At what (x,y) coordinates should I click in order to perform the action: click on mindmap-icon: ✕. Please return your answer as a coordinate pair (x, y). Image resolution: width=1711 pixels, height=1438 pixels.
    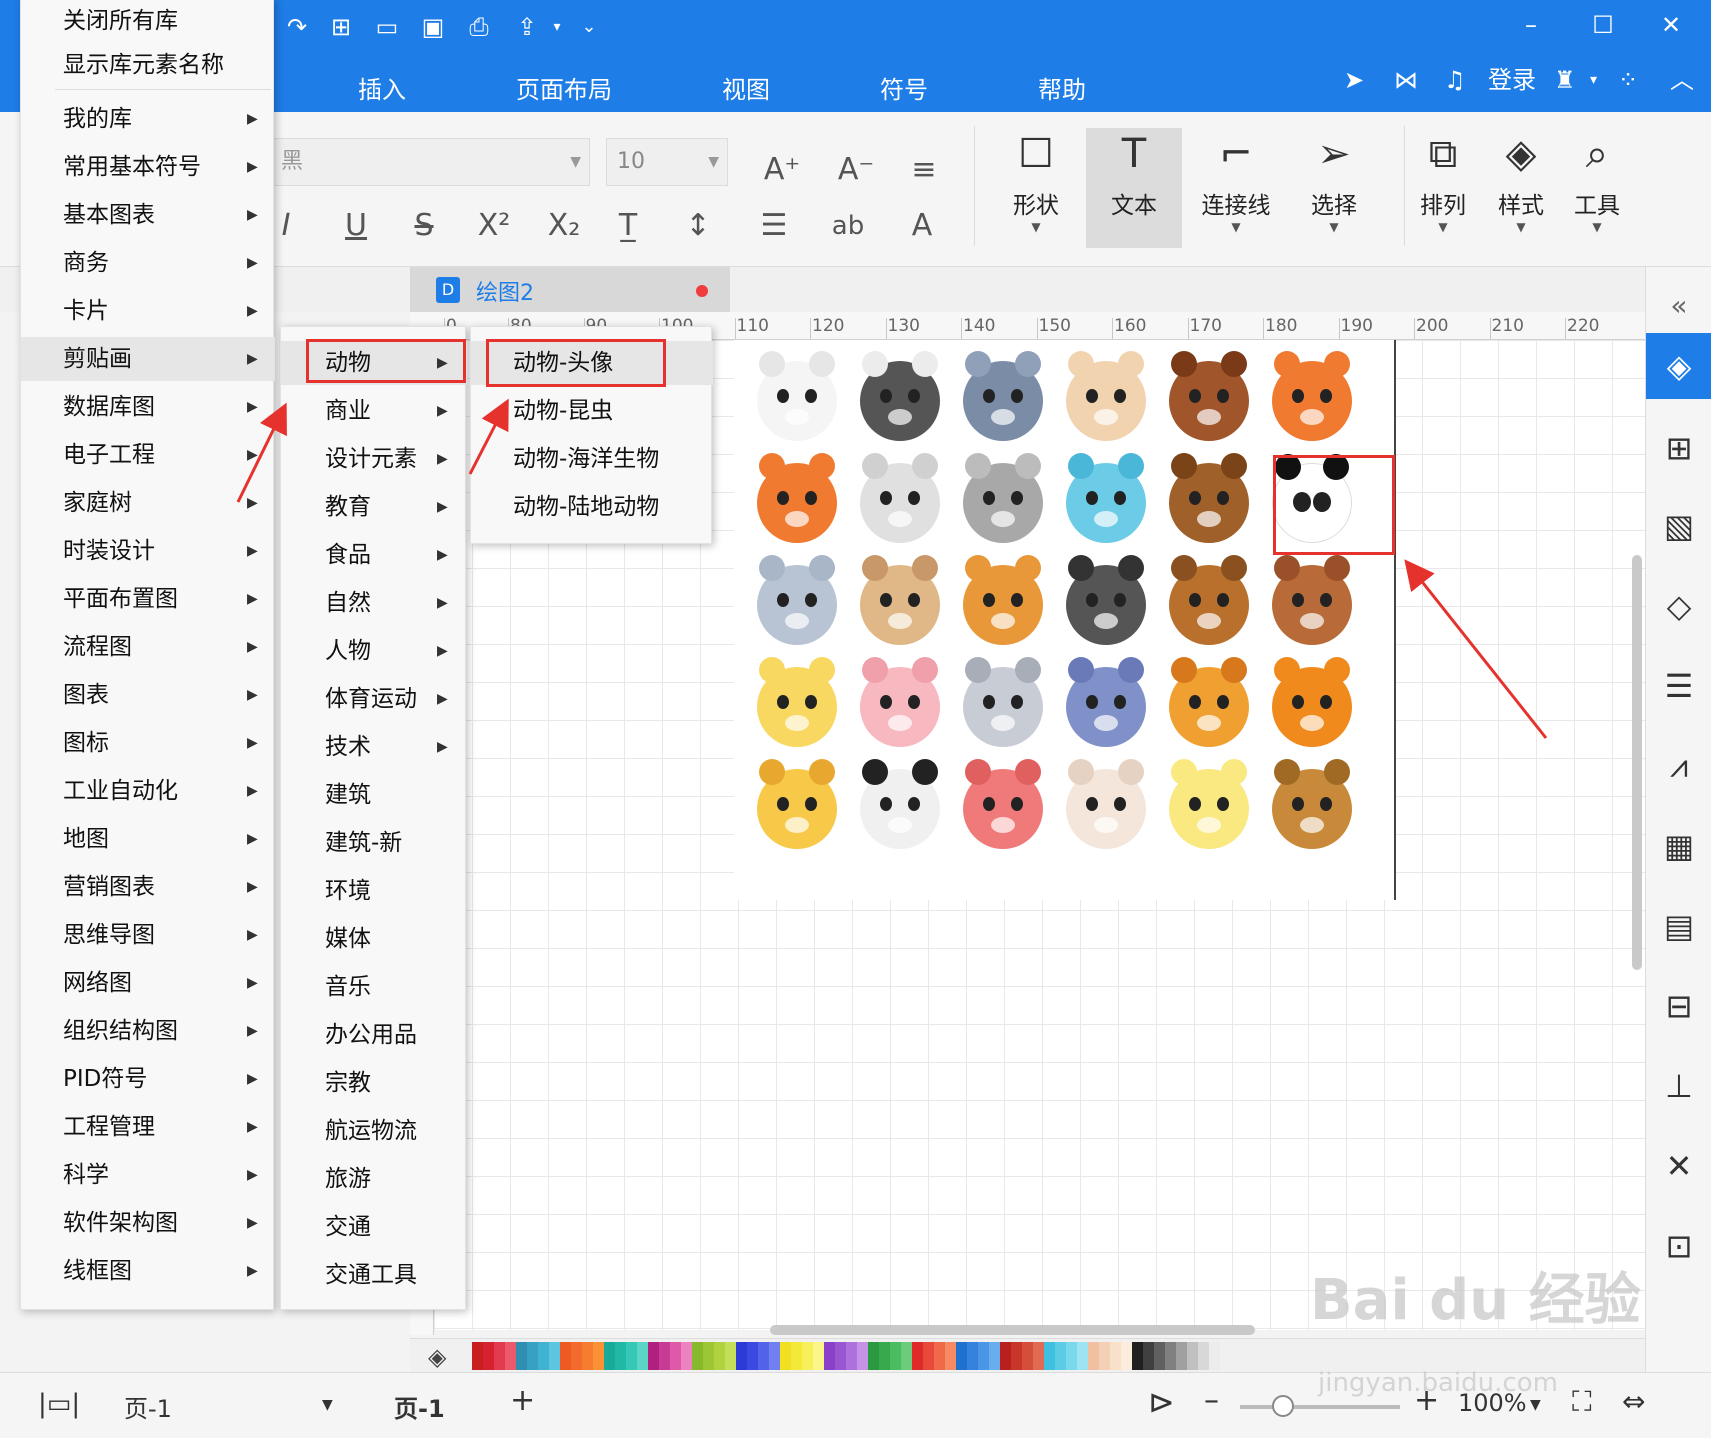
    Looking at the image, I should click on (1678, 1166).